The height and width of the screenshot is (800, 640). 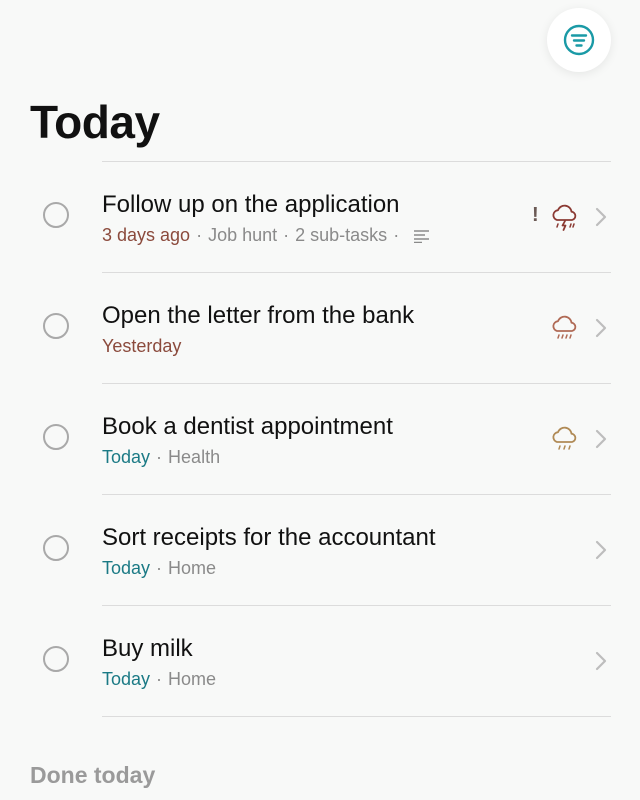 I want to click on task-meta: Today · Health, so click(x=161, y=457).